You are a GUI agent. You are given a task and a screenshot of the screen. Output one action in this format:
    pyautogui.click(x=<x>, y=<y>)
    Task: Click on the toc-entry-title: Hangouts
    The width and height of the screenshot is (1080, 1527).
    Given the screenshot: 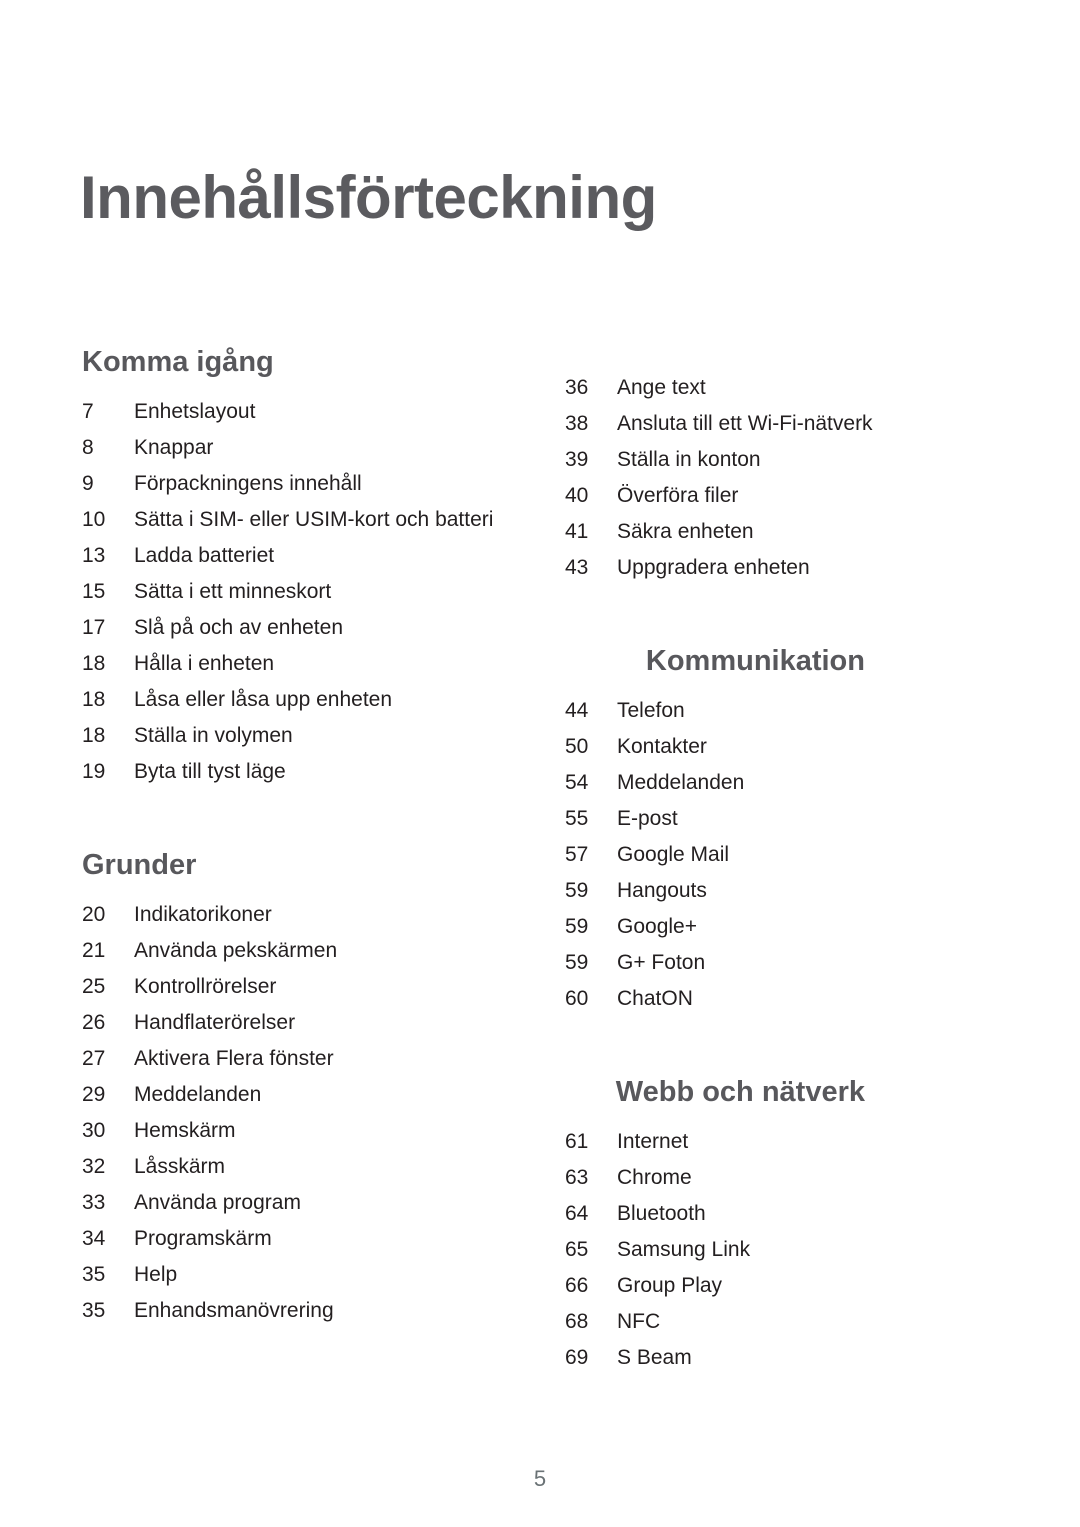 What is the action you would take?
    pyautogui.click(x=662, y=890)
    